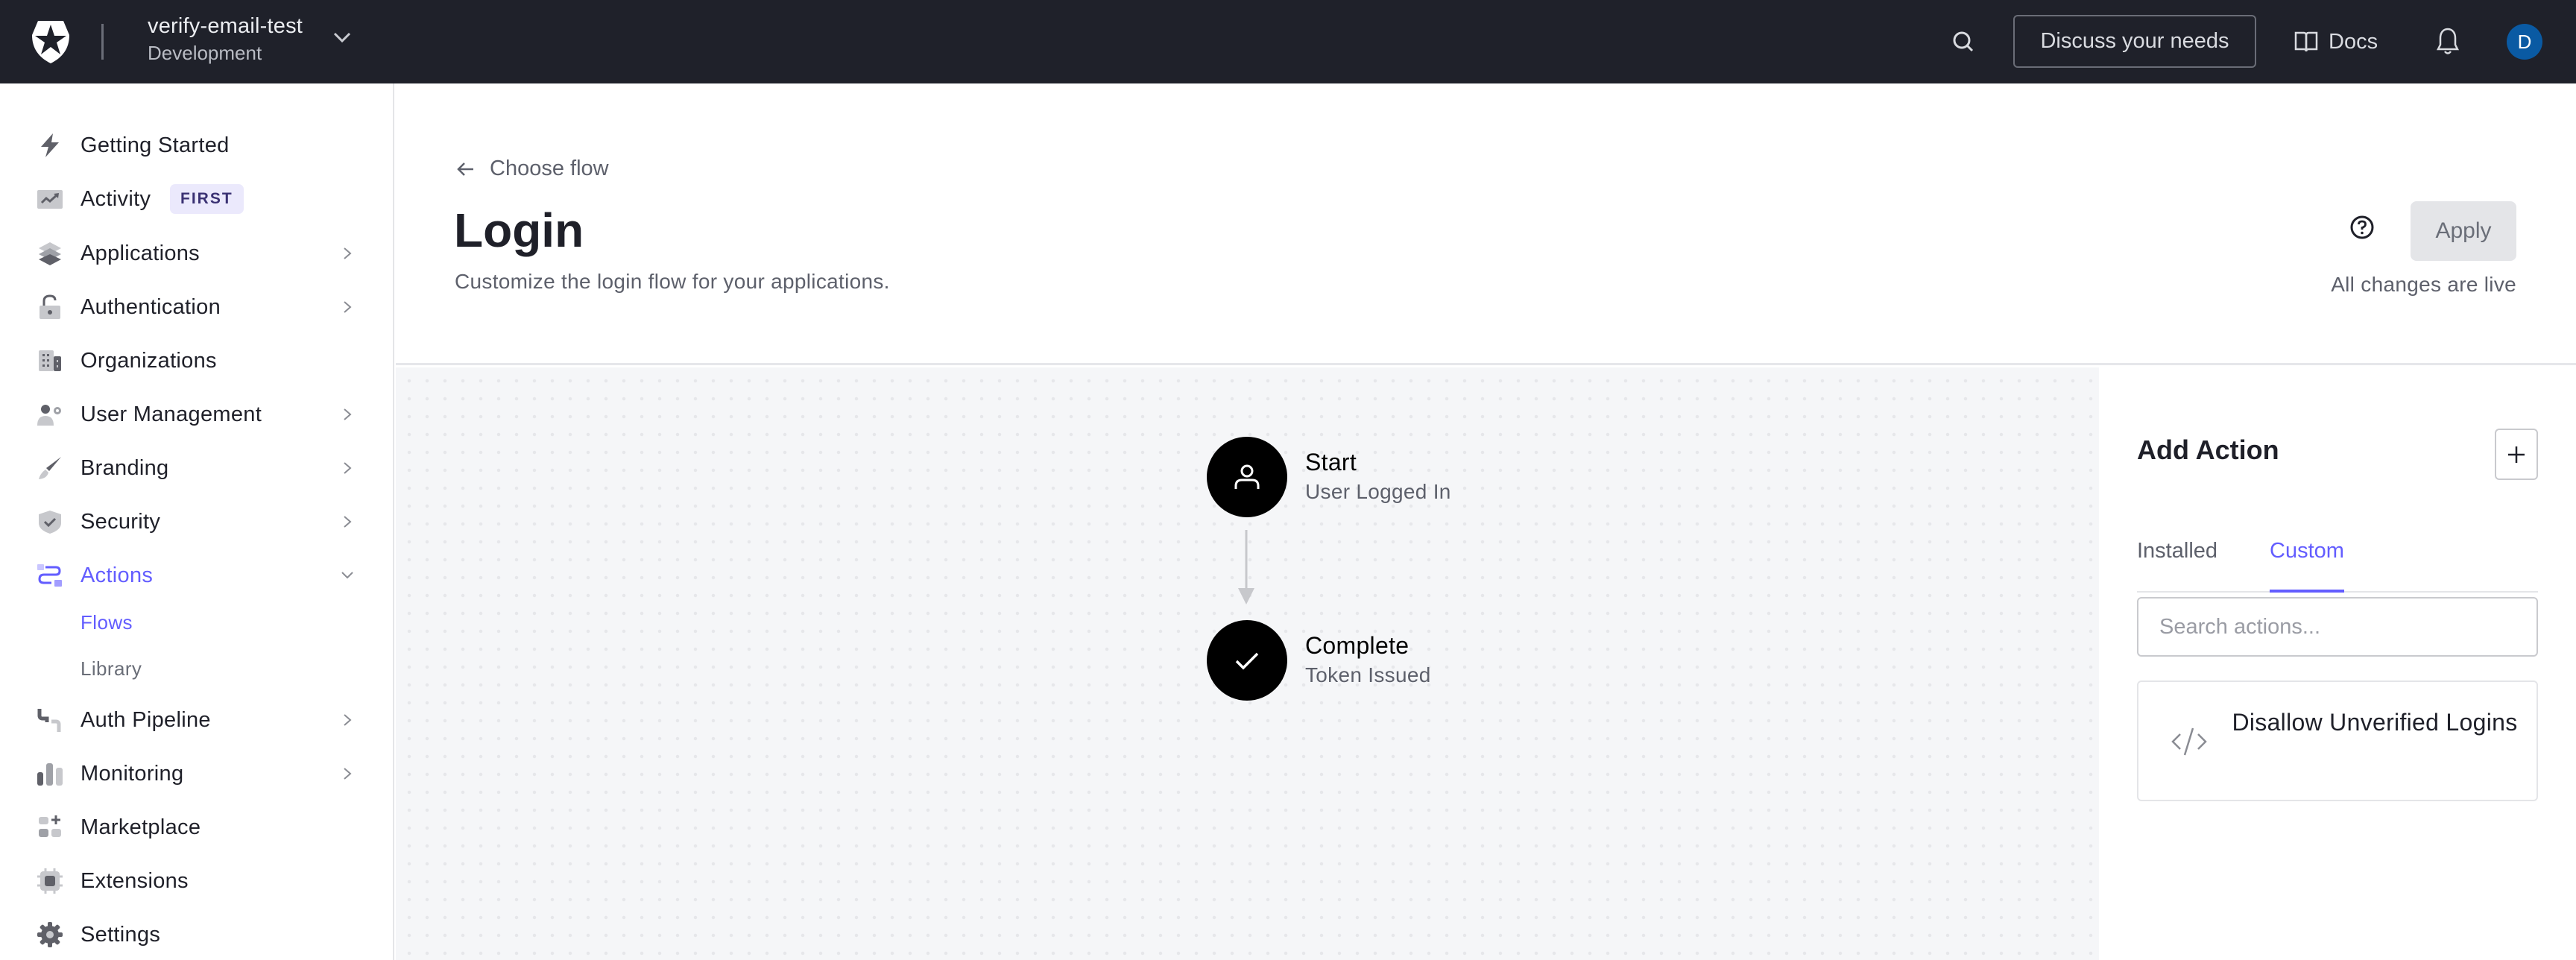  I want to click on node-subtitle: Token Issued, so click(1368, 674).